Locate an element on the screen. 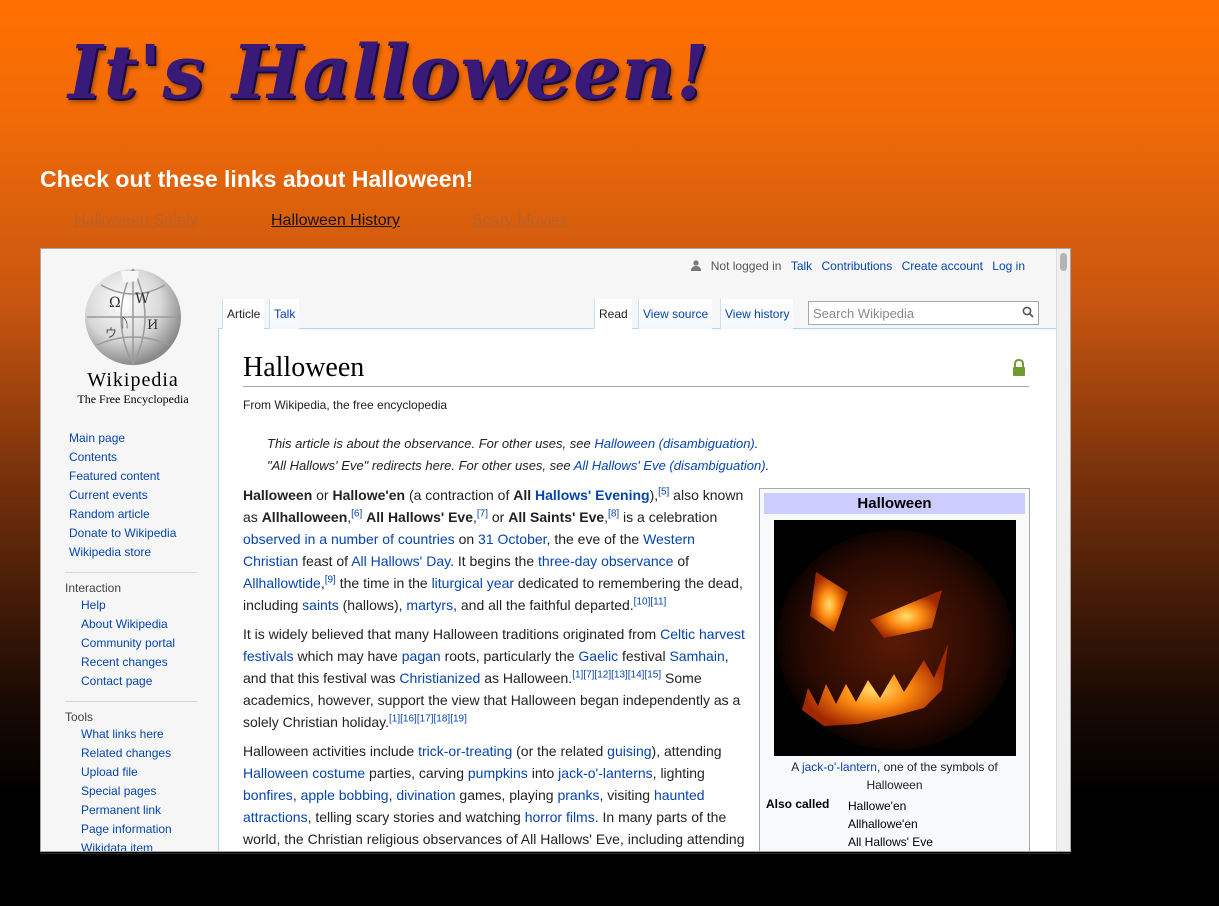 This screenshot has width=1219, height=906. svg-text: И is located at coordinates (152, 325).